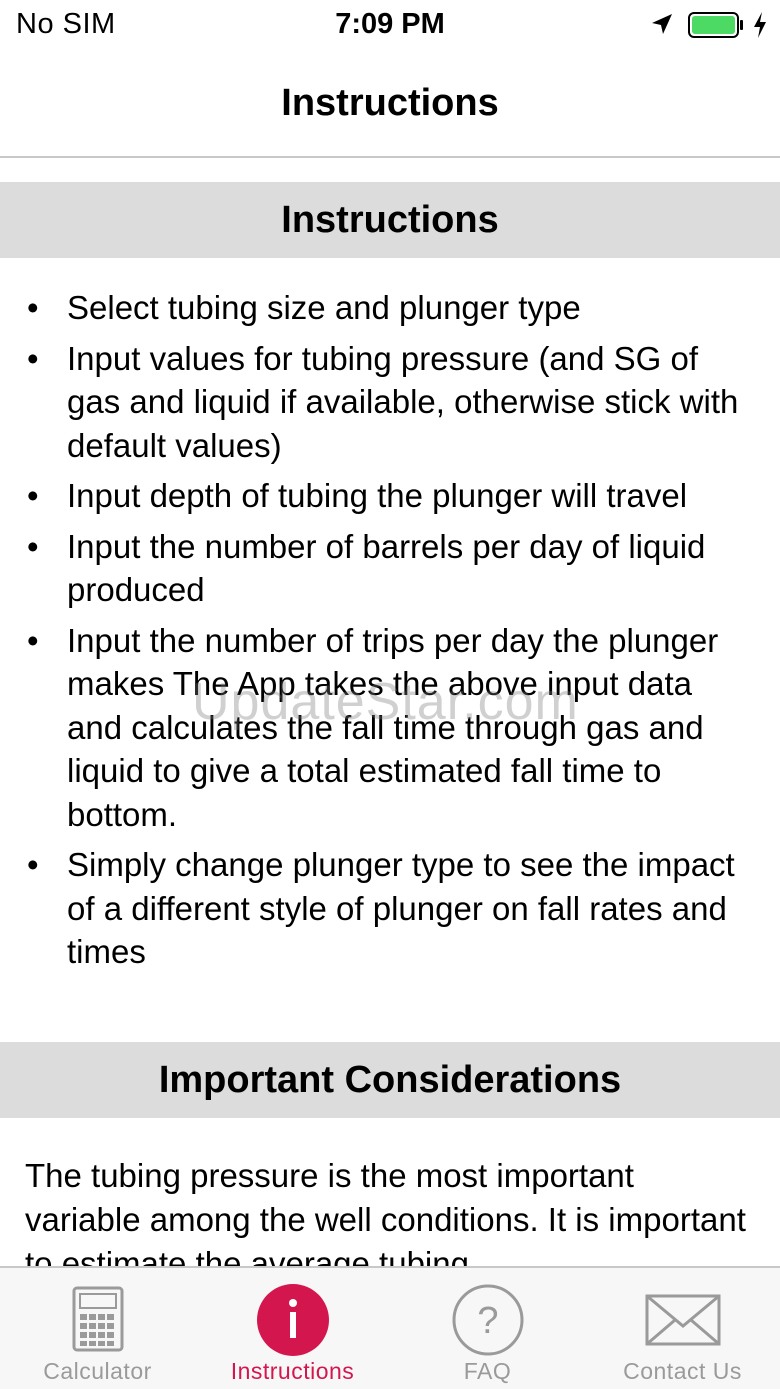  What do you see at coordinates (487, 1371) in the screenshot?
I see `tab-label: FAQ` at bounding box center [487, 1371].